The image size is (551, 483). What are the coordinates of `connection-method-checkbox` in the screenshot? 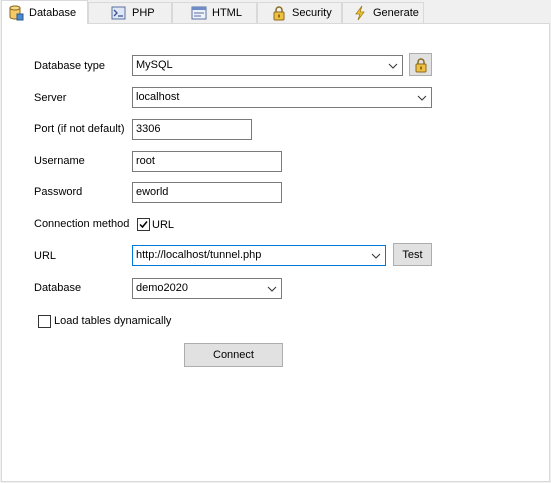 It's located at (143, 224).